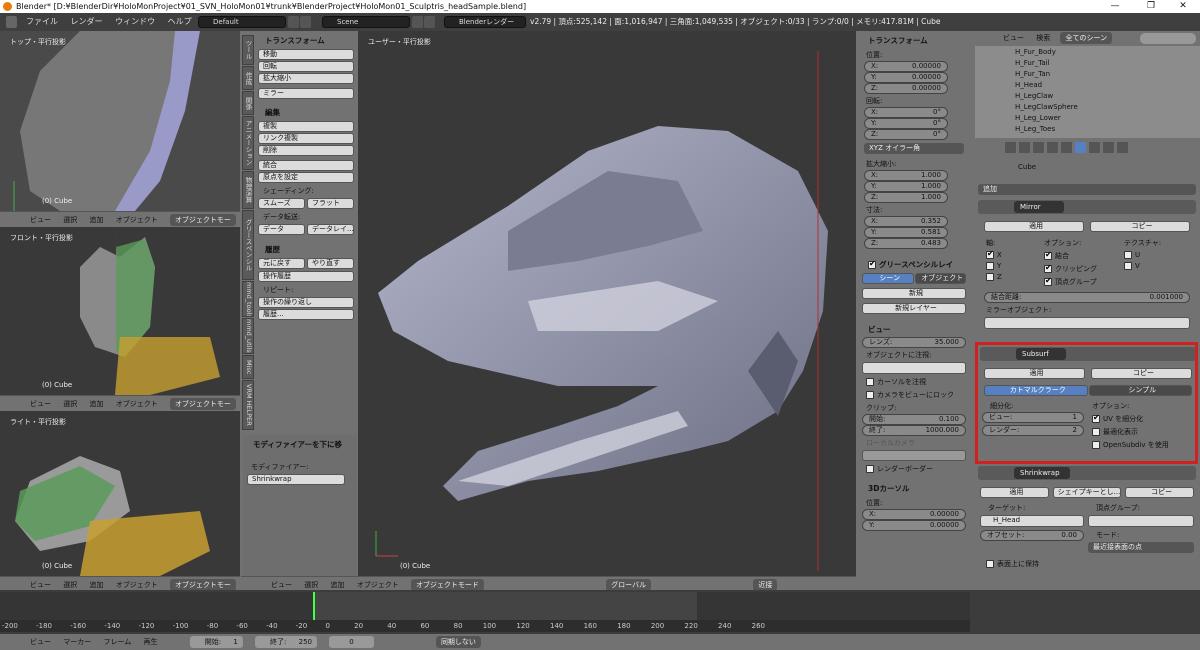 The height and width of the screenshot is (650, 1200). What do you see at coordinates (1076, 255) in the screenshot?
I see `mirror-merge-option: 結合` at bounding box center [1076, 255].